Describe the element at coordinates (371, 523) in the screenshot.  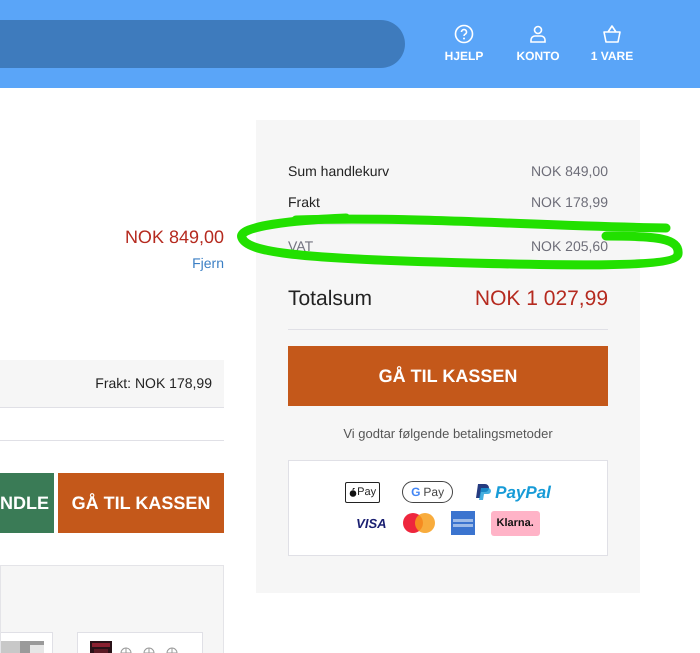
I see `visa-logo: VISA` at that location.